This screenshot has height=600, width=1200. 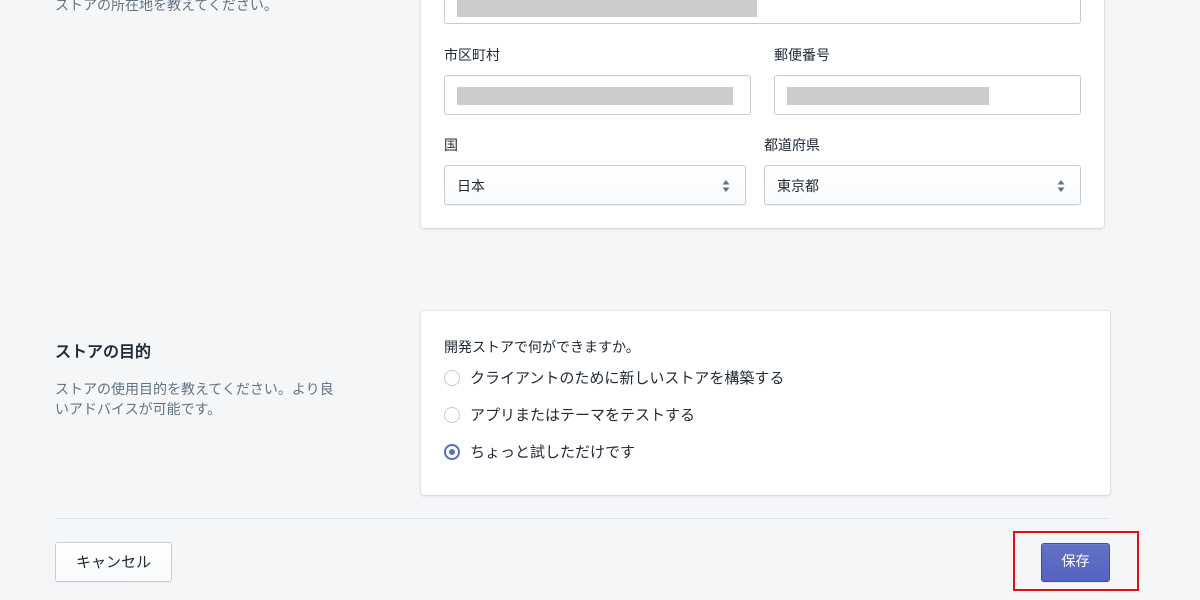 What do you see at coordinates (451, 146) in the screenshot?
I see `country-label: 国` at bounding box center [451, 146].